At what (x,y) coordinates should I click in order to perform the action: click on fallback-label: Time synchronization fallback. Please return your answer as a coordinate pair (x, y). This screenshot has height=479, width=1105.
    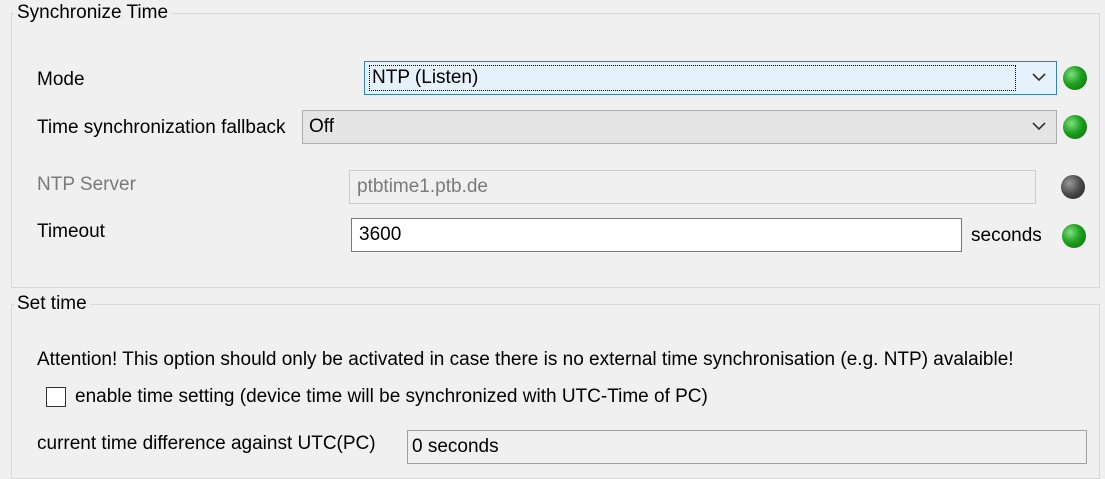
    Looking at the image, I should click on (161, 127).